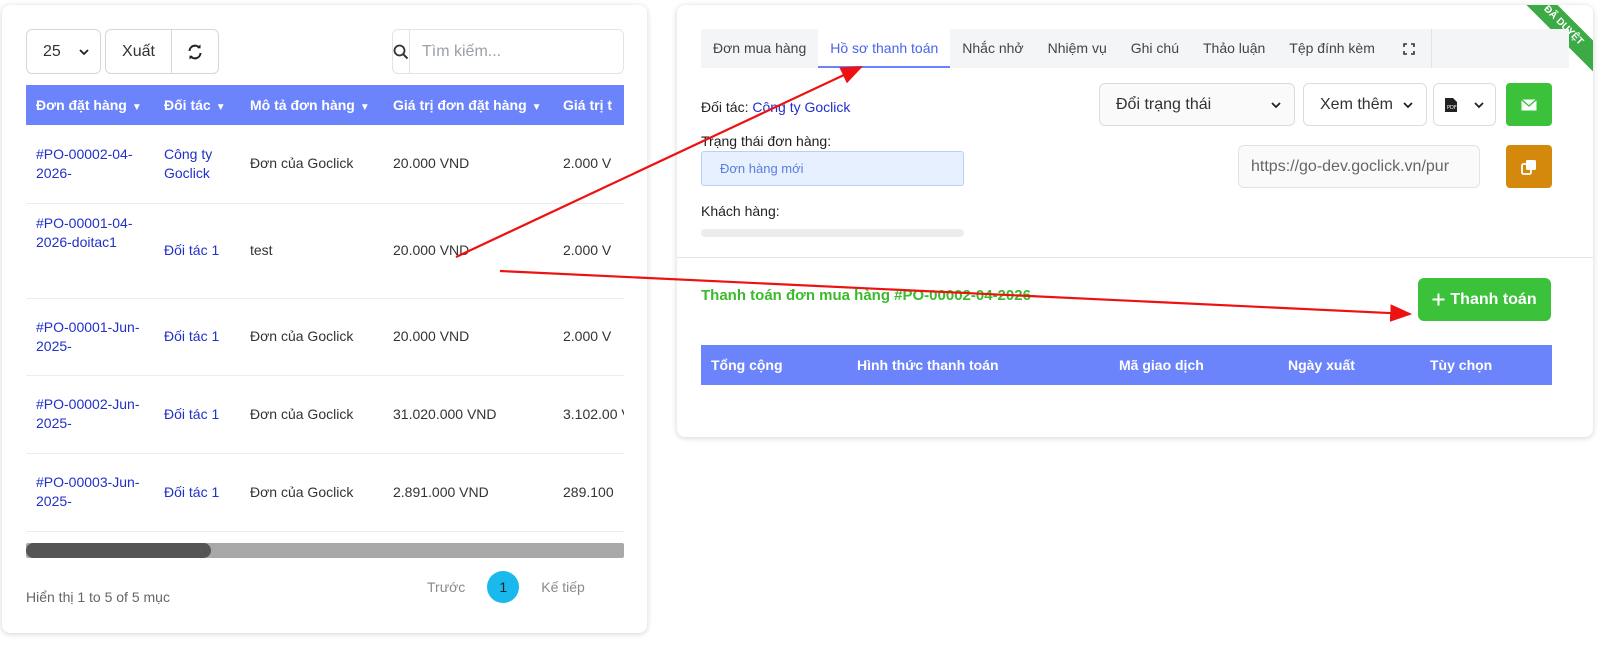 This screenshot has width=1598, height=655. What do you see at coordinates (928, 365) in the screenshot?
I see `payment-column-method: Hình thức thanh toán` at bounding box center [928, 365].